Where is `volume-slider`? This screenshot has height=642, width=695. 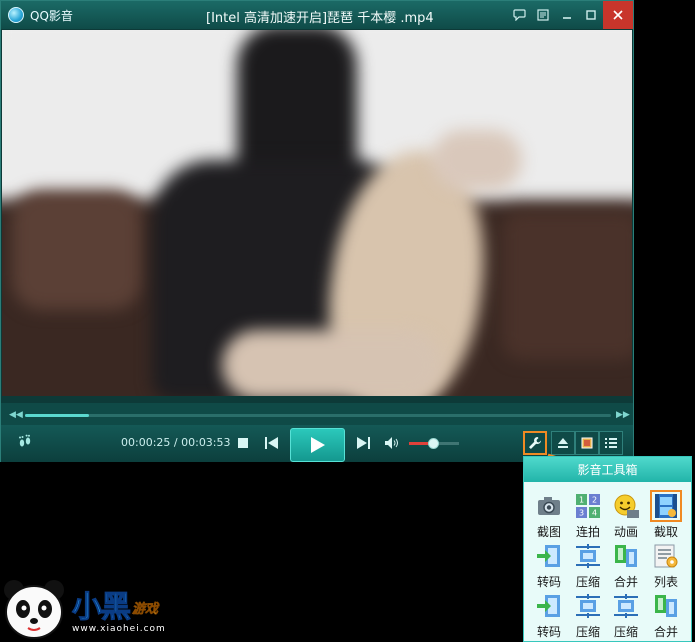
volume-slider is located at coordinates (434, 443).